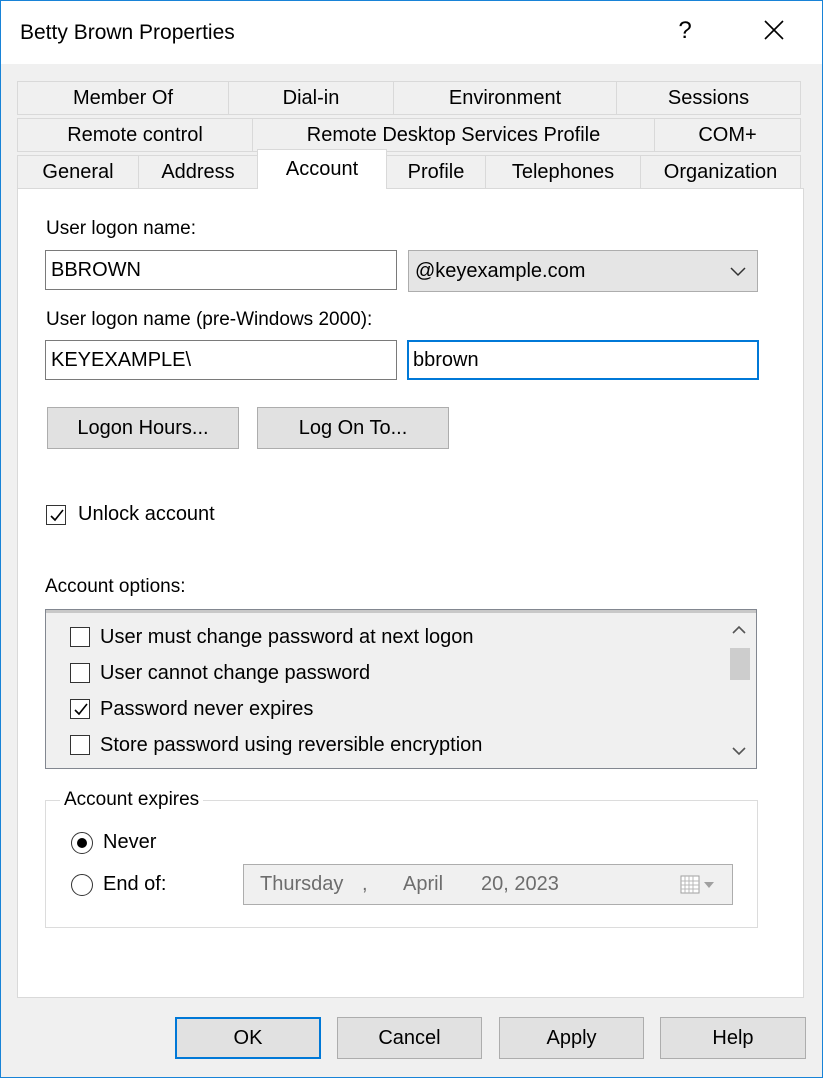  What do you see at coordinates (708, 98) in the screenshot?
I see `tab-sessions: Sessions` at bounding box center [708, 98].